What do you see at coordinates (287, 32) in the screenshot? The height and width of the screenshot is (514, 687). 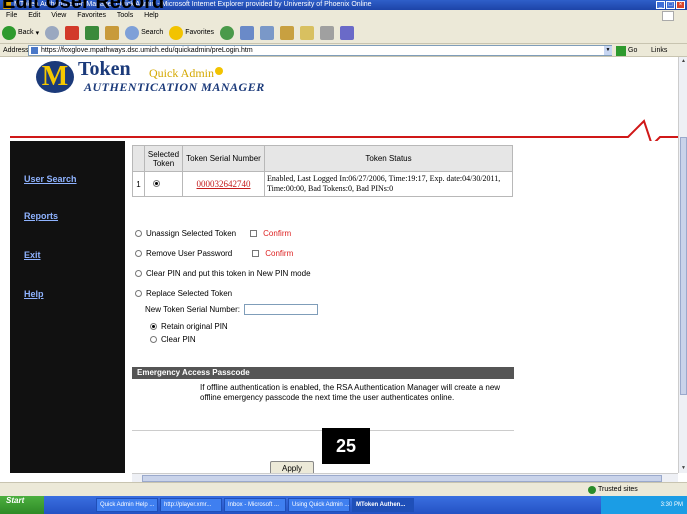 I see `edit-icon` at bounding box center [287, 32].